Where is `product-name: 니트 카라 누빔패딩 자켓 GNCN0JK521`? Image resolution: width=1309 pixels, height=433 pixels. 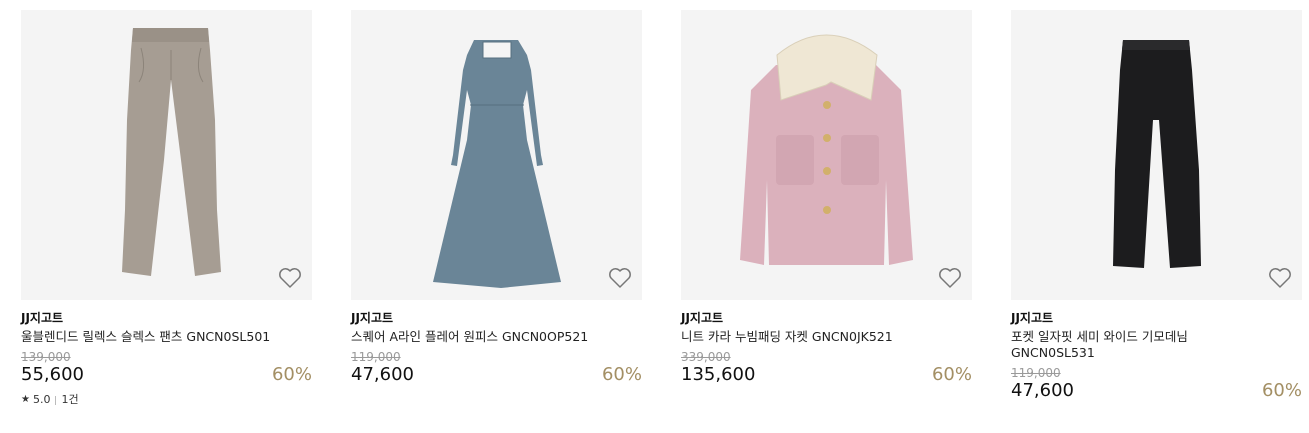 product-name: 니트 카라 누빔패딩 자켓 GNCN0JK521 is located at coordinates (826, 337).